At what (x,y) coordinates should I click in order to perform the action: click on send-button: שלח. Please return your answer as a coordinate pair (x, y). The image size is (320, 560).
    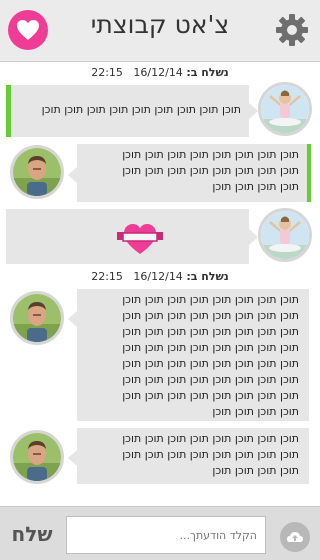
    Looking at the image, I should click on (32, 534).